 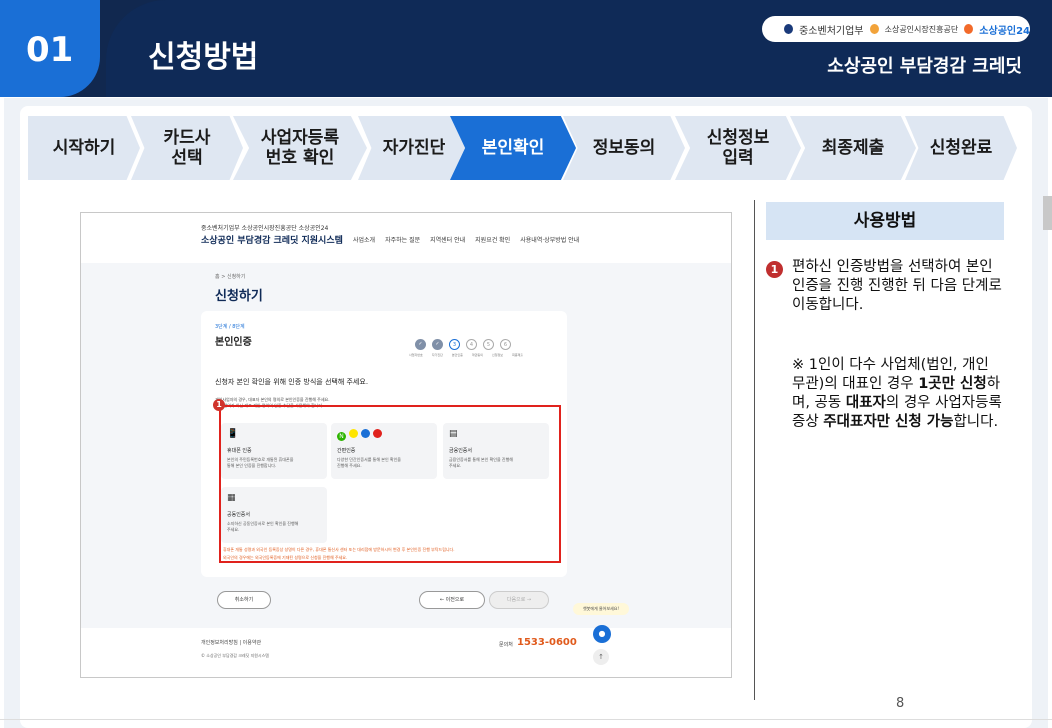 What do you see at coordinates (969, 29) in the screenshot?
I see `sbiz24-logo-icon` at bounding box center [969, 29].